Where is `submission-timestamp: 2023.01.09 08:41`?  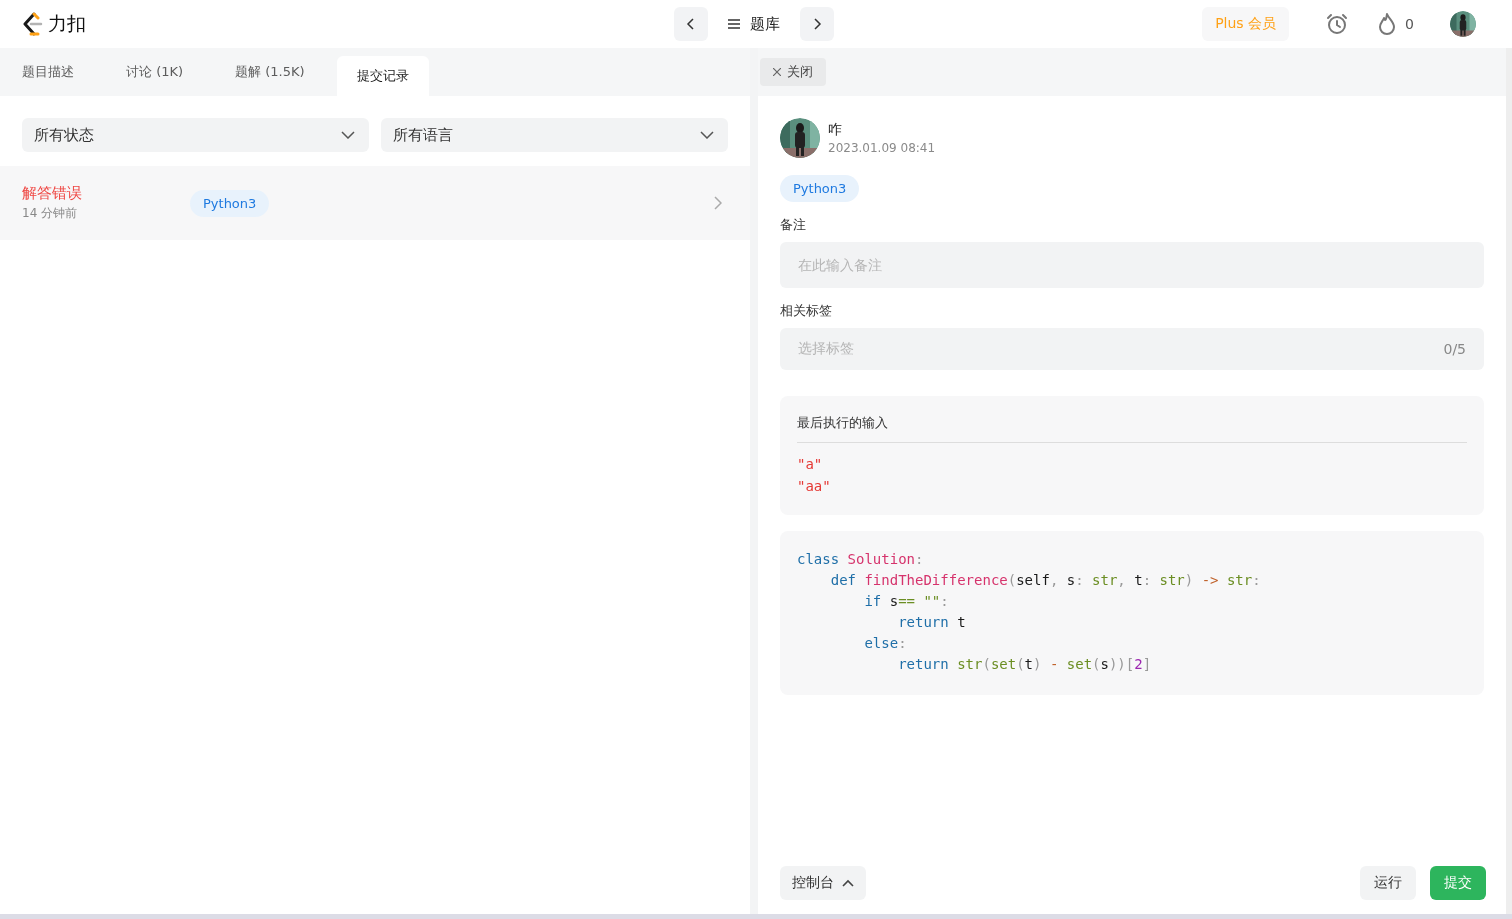 submission-timestamp: 2023.01.09 08:41 is located at coordinates (882, 148).